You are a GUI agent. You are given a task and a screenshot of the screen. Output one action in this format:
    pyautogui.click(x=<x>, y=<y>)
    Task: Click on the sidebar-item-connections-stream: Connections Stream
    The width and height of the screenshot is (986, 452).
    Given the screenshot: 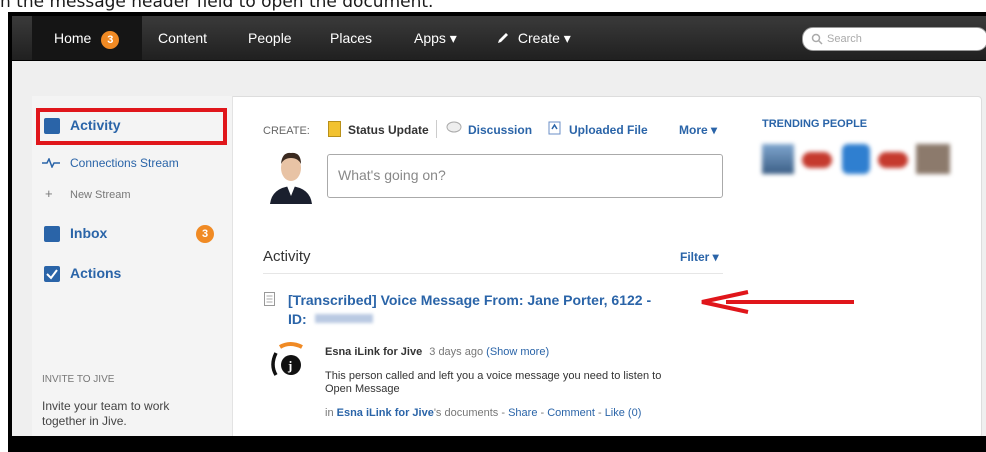 What is the action you would take?
    pyautogui.click(x=124, y=163)
    